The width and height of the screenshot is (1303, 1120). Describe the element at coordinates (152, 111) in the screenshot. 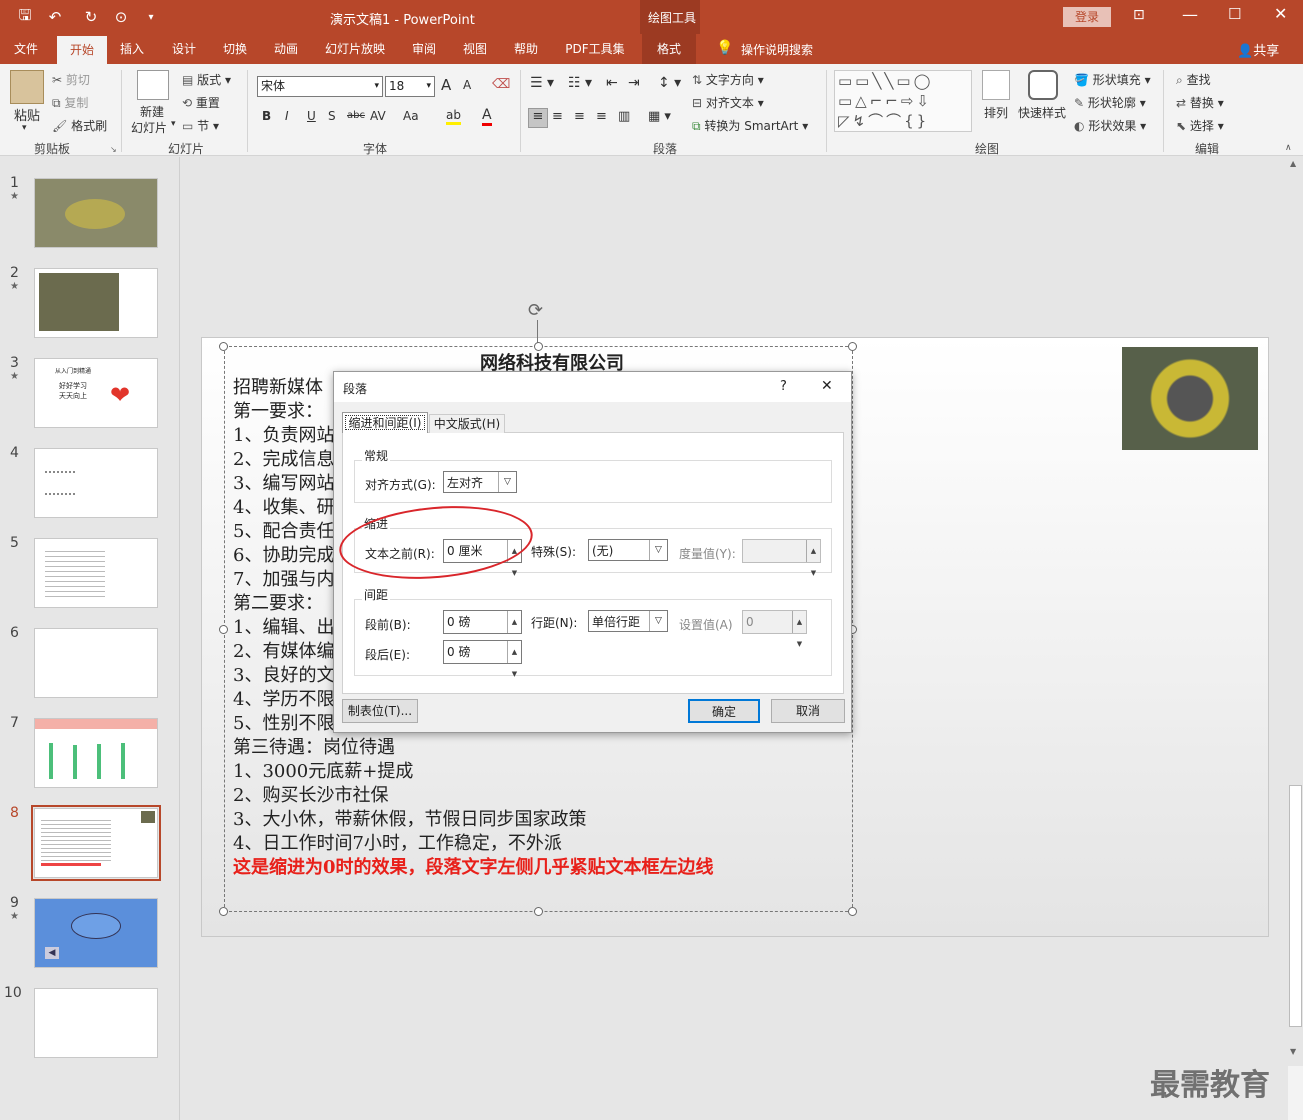

I see `new-slide-label: 新建` at that location.